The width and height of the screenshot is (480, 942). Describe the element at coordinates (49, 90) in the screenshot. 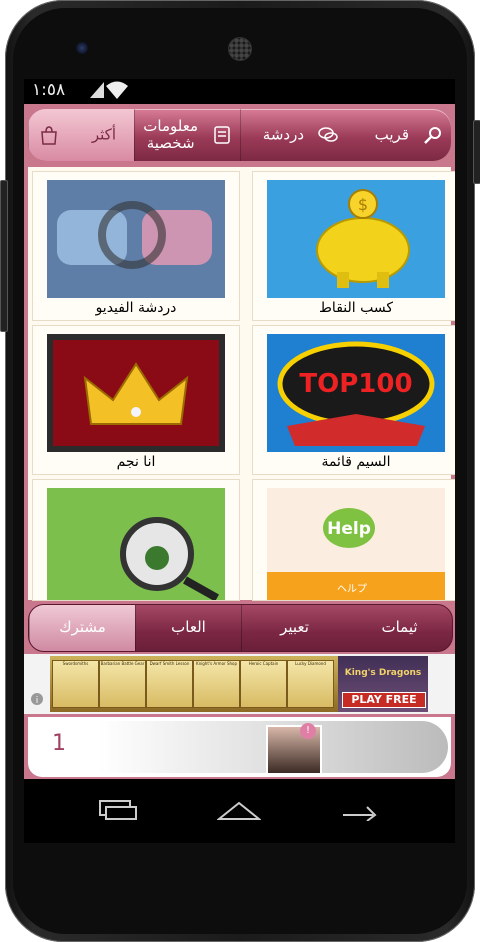

I see `status-time: ١:٥٨` at that location.